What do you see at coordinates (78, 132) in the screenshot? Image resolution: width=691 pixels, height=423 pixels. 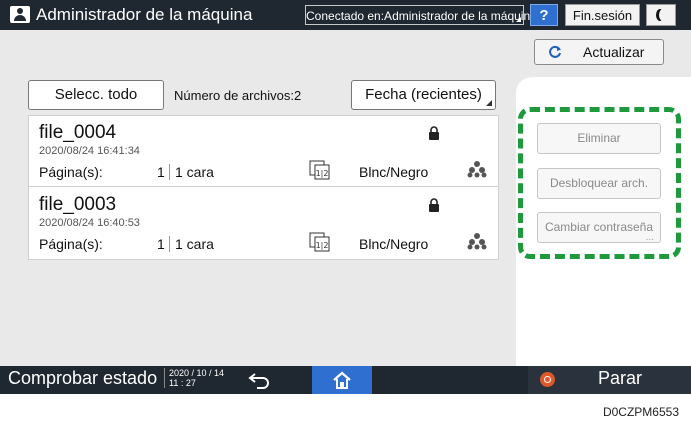 I see `file-name: file_0004` at bounding box center [78, 132].